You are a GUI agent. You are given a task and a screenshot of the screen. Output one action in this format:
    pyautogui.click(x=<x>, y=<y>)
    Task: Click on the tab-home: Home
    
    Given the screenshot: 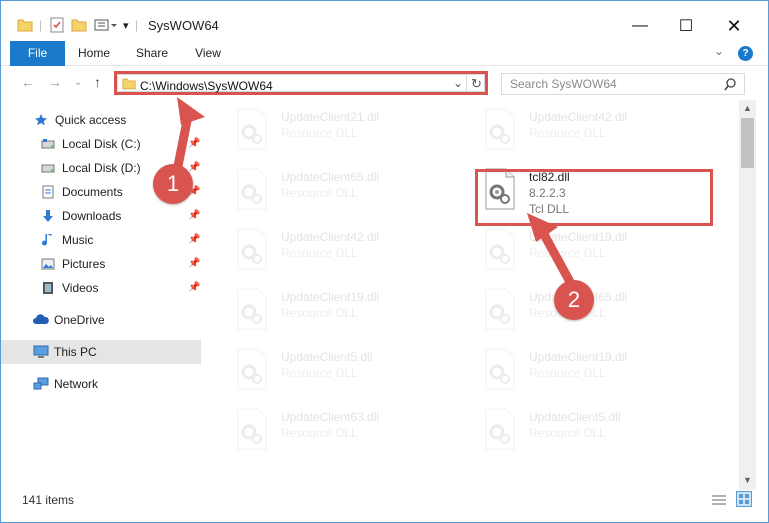 What is the action you would take?
    pyautogui.click(x=94, y=53)
    